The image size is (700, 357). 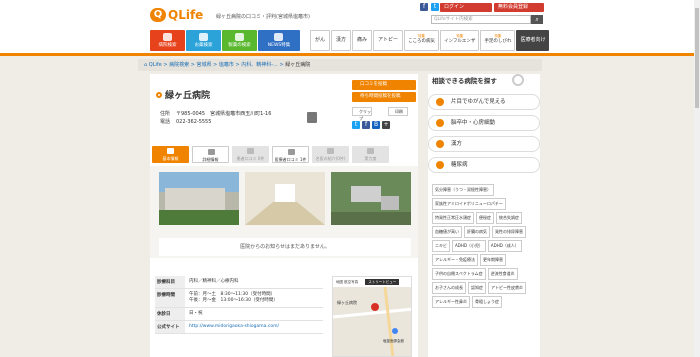 I want to click on official-site-link: http://www.midorigaoka-shiogama.com/, so click(x=234, y=326).